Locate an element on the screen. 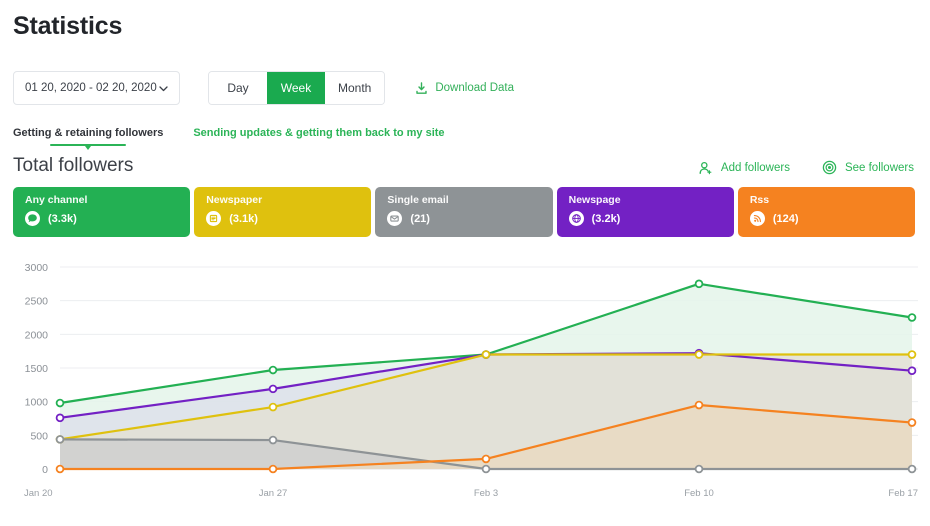 The height and width of the screenshot is (526, 930). chat-bubble-icon is located at coordinates (32, 218).